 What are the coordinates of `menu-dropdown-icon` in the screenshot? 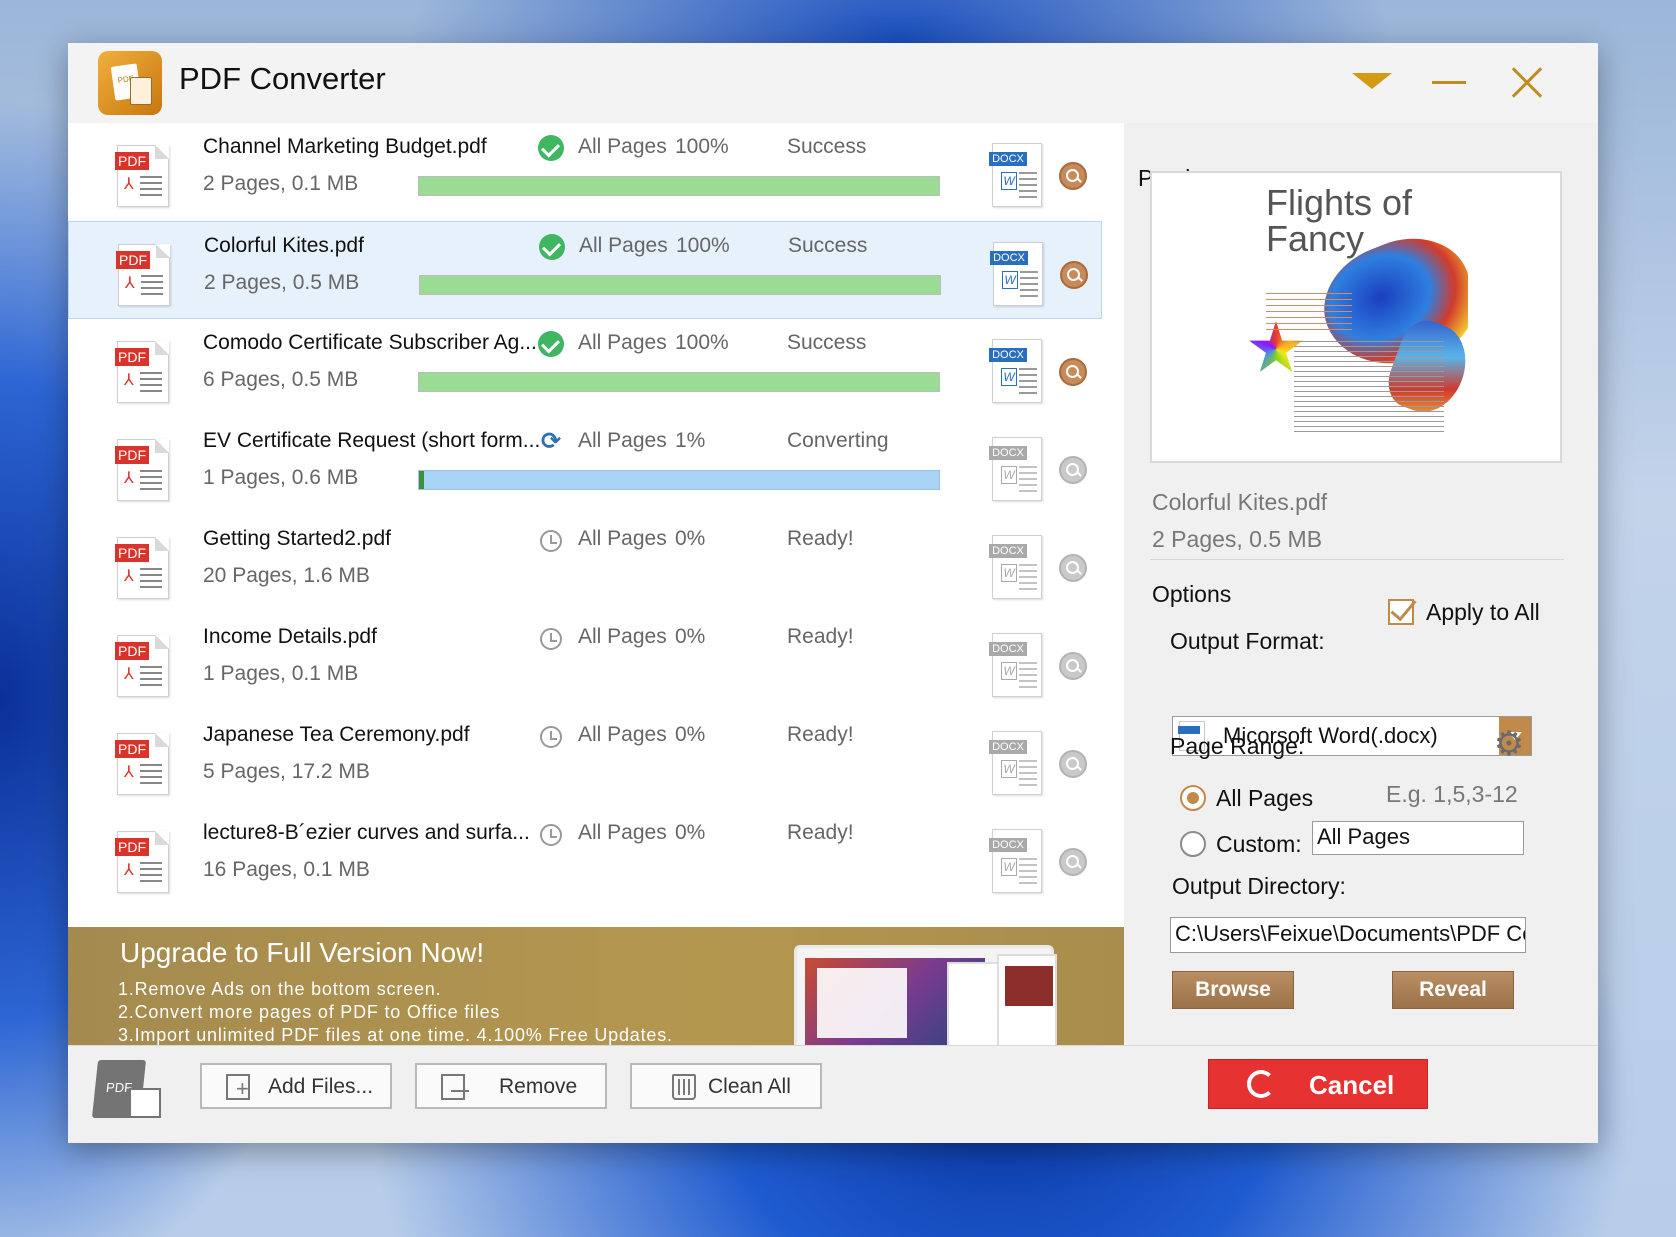 It's located at (1372, 83).